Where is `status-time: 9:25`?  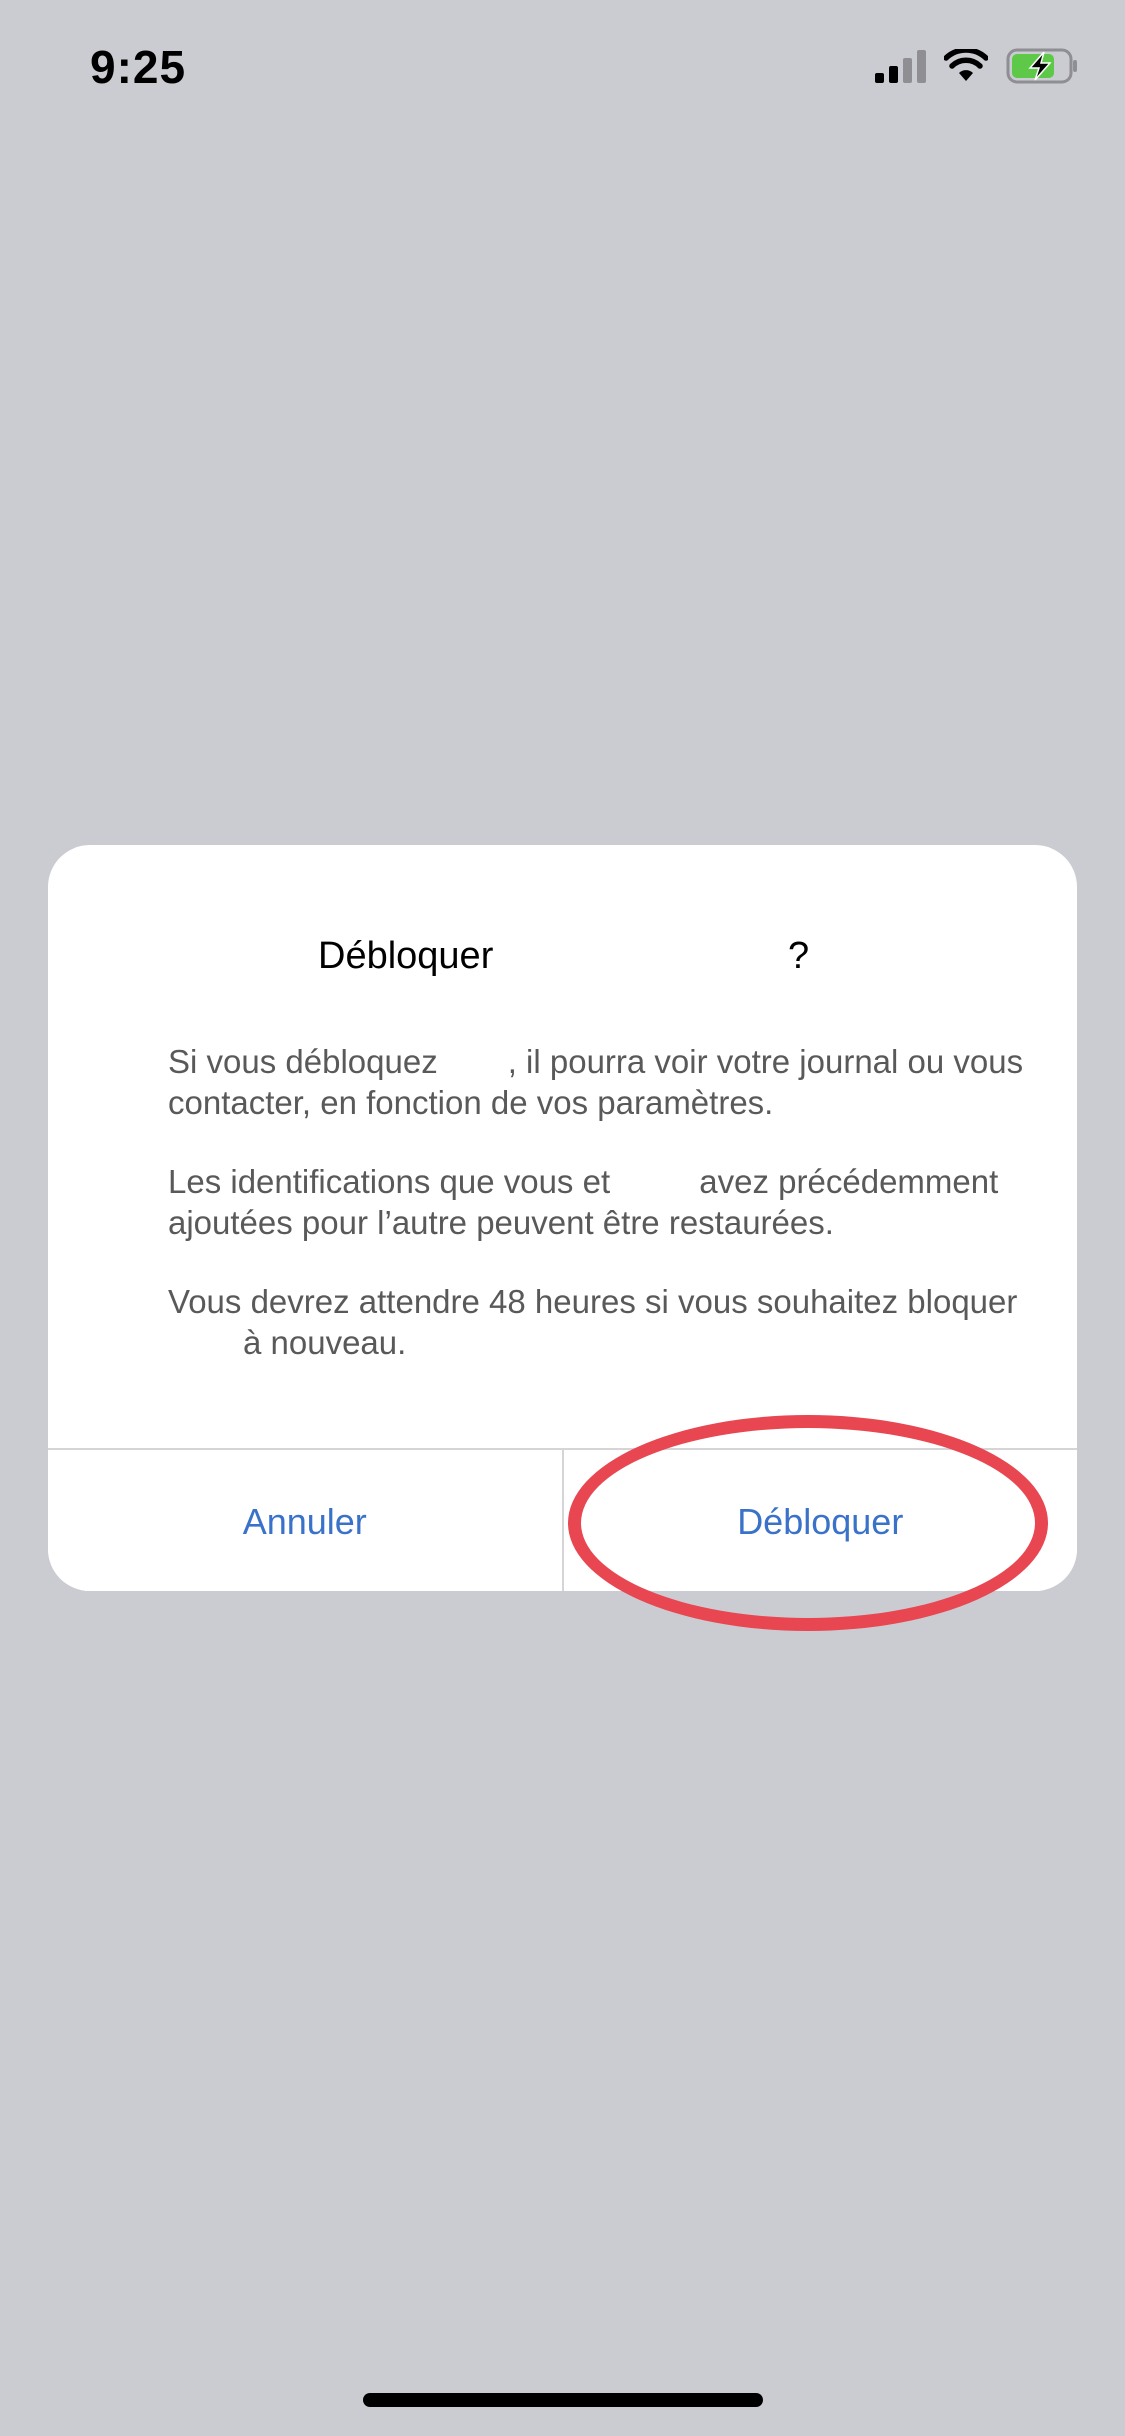 status-time: 9:25 is located at coordinates (138, 67).